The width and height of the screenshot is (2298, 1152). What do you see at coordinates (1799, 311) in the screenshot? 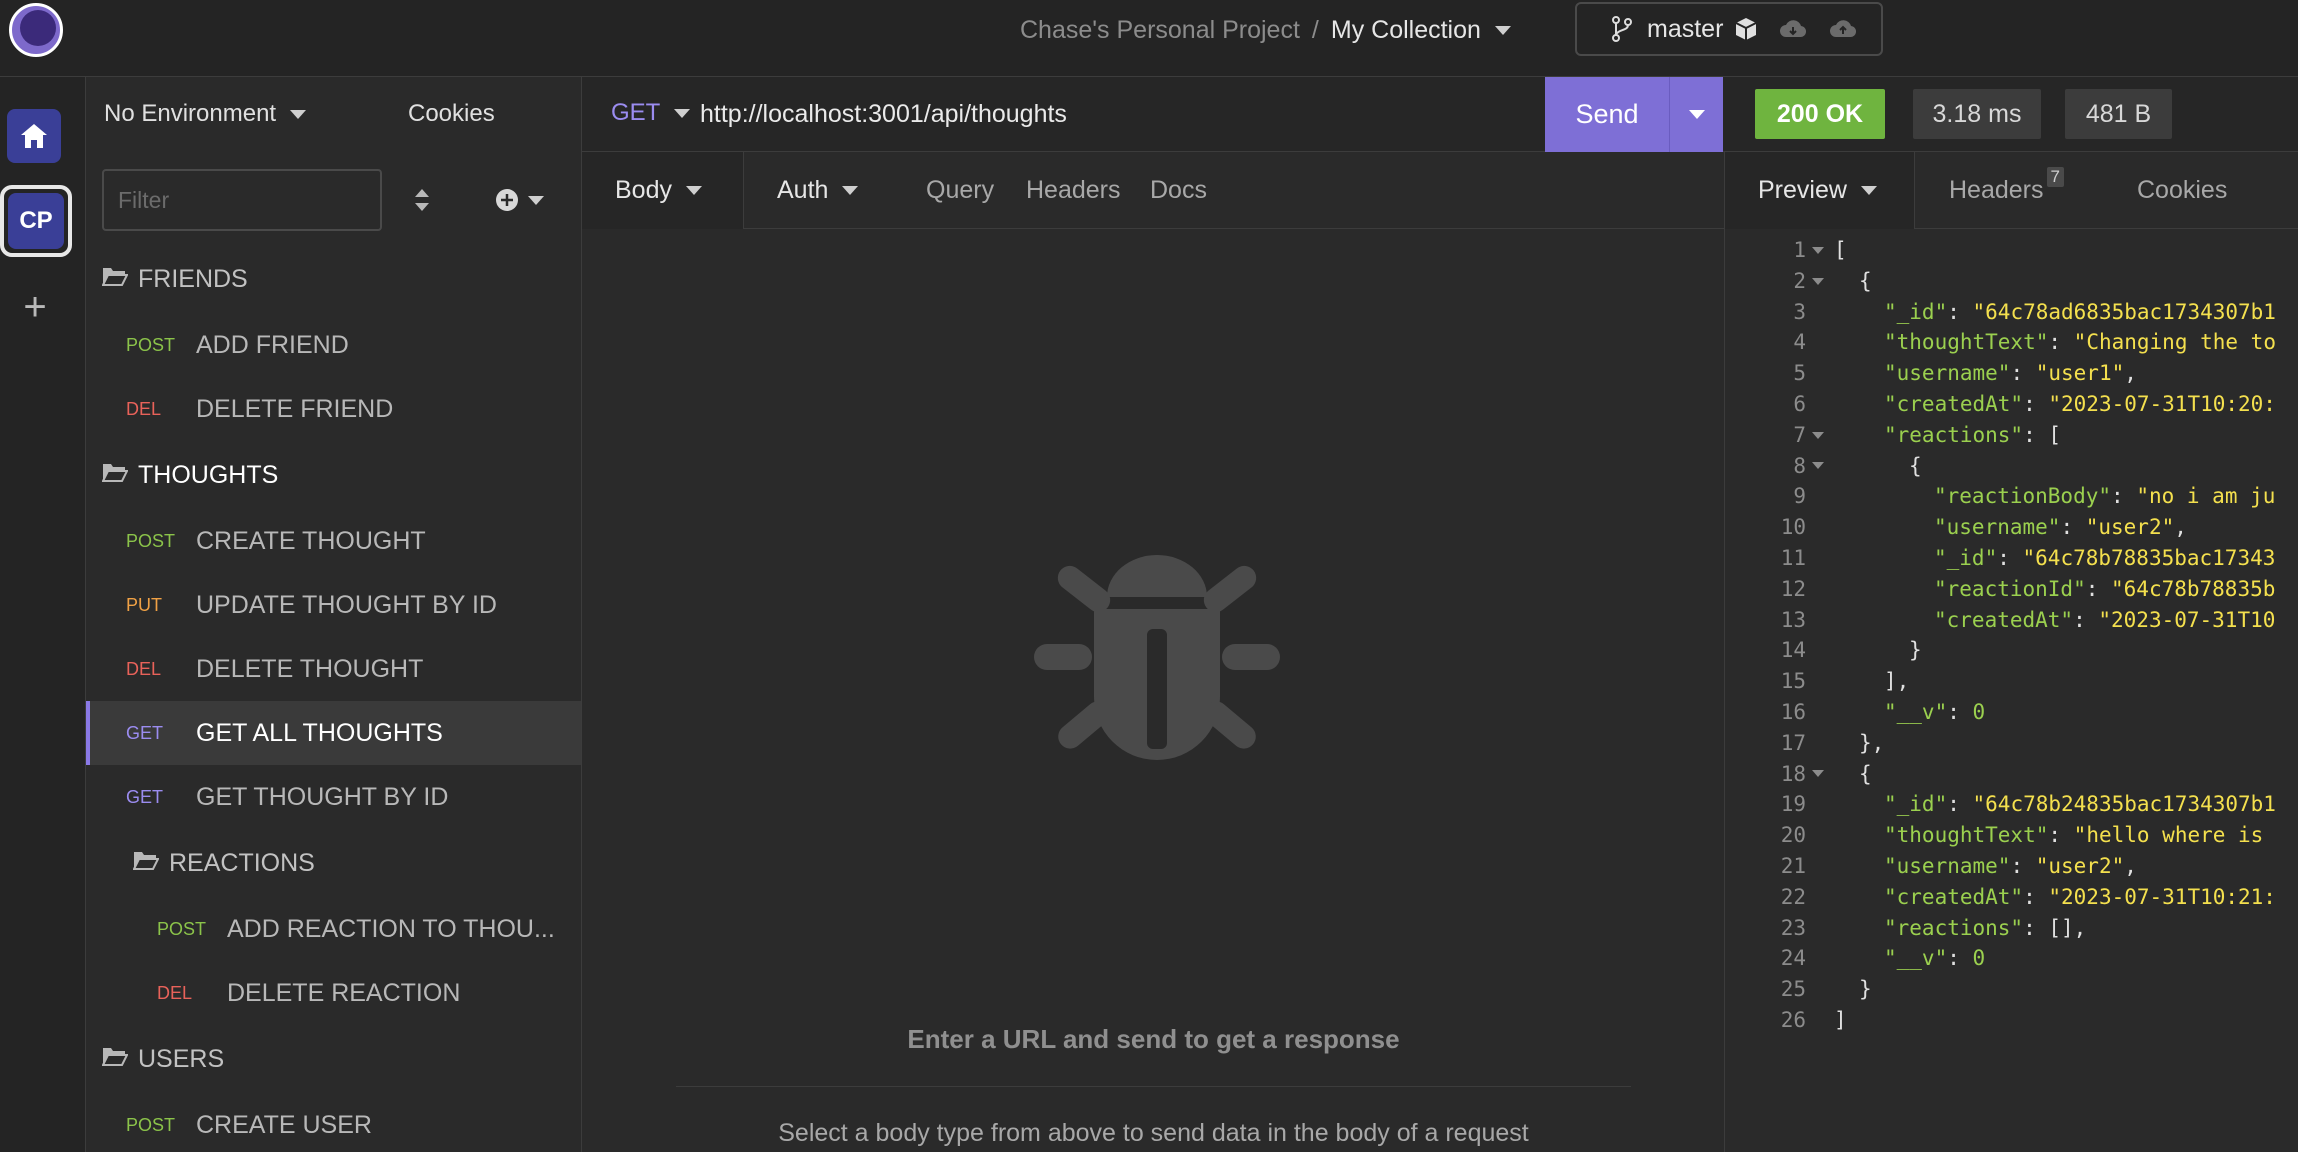
I see `line-number: 3` at bounding box center [1799, 311].